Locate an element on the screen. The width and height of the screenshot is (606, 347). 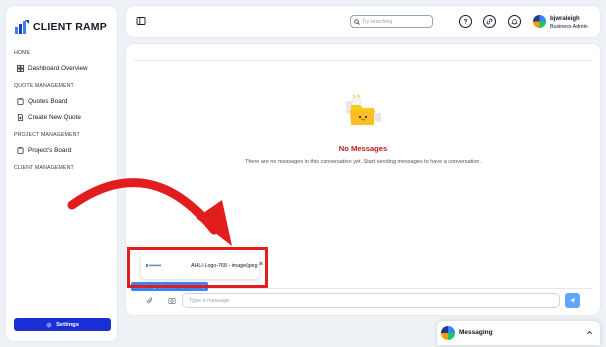
grid-icon is located at coordinates (20, 68).